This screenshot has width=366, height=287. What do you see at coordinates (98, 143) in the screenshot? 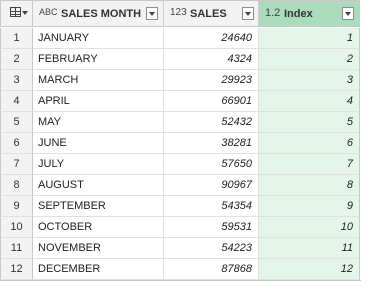
I see `sales-month-cell: JUNE` at bounding box center [98, 143].